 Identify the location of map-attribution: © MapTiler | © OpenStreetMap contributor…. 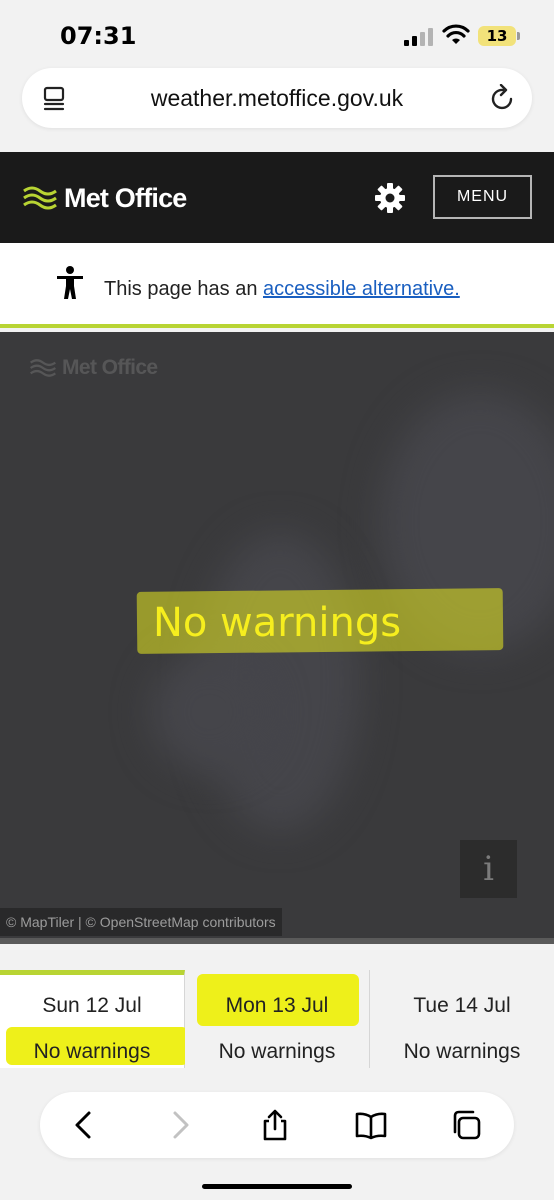
(141, 922).